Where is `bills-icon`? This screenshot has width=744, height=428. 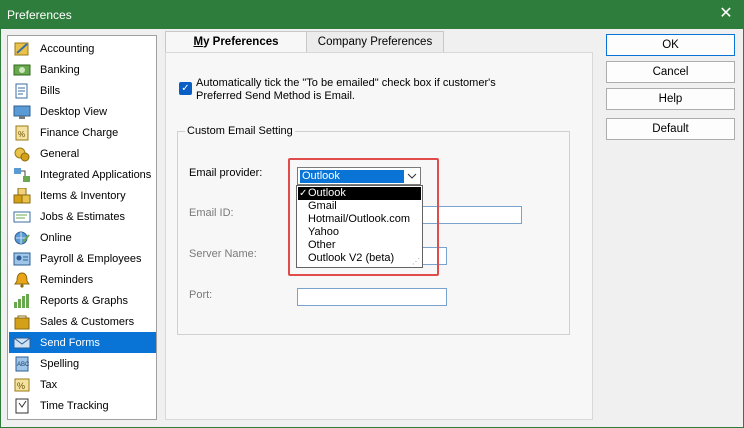
bills-icon is located at coordinates (22, 91).